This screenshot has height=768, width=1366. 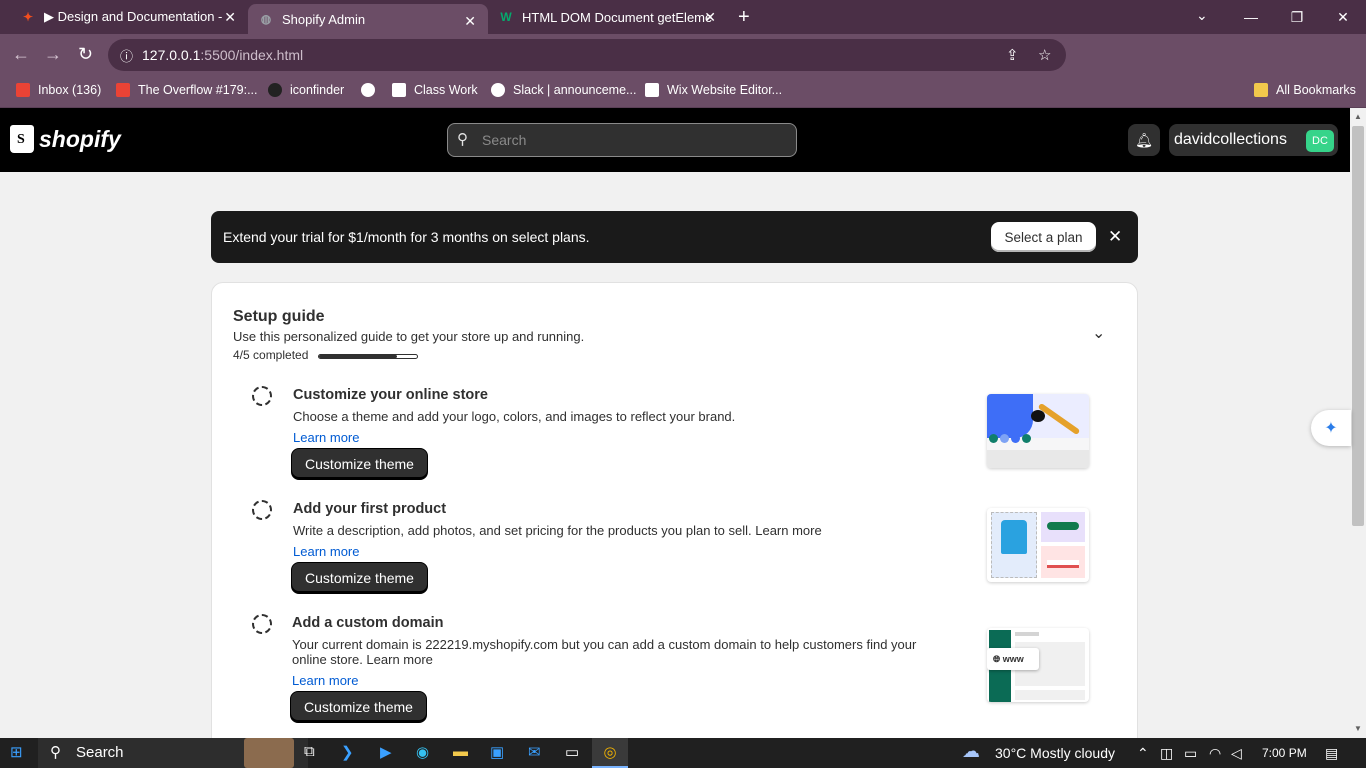 What do you see at coordinates (497, 752) in the screenshot?
I see `store-icon: ▣` at bounding box center [497, 752].